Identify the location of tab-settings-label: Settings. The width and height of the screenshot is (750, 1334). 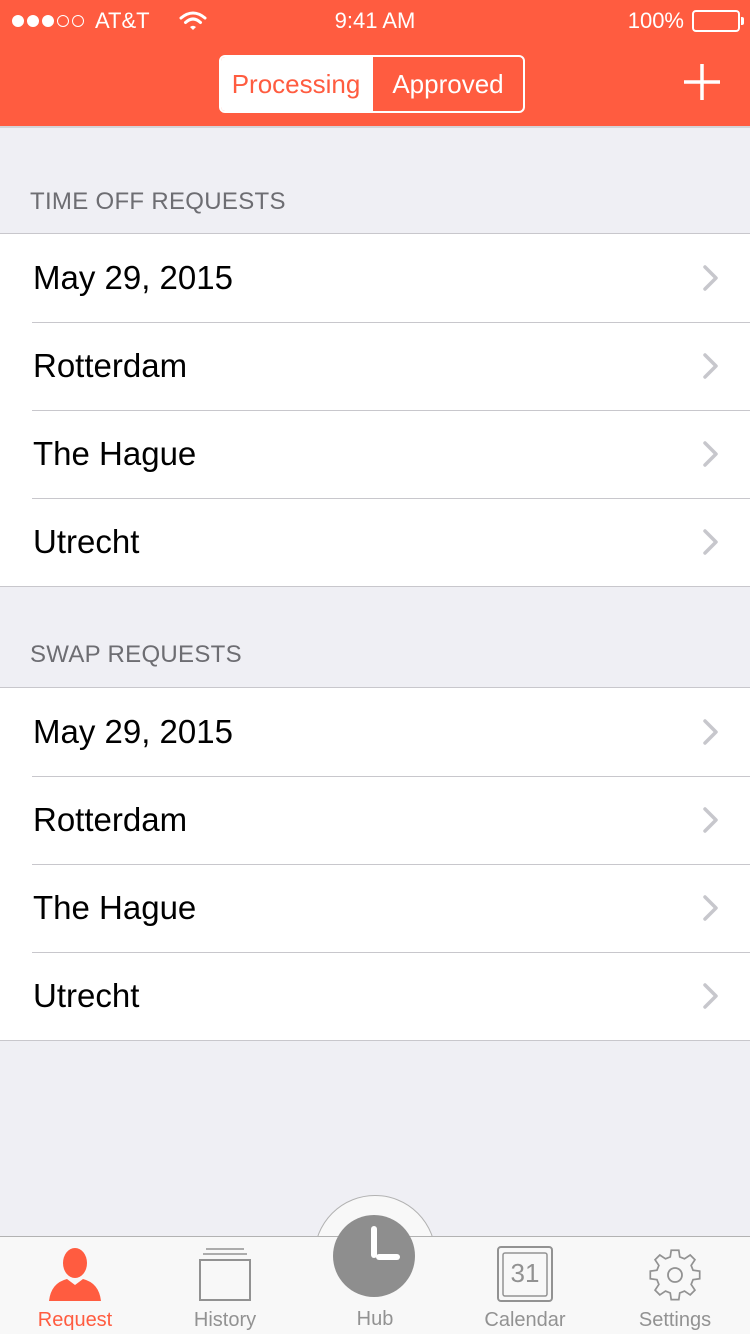
(675, 1320).